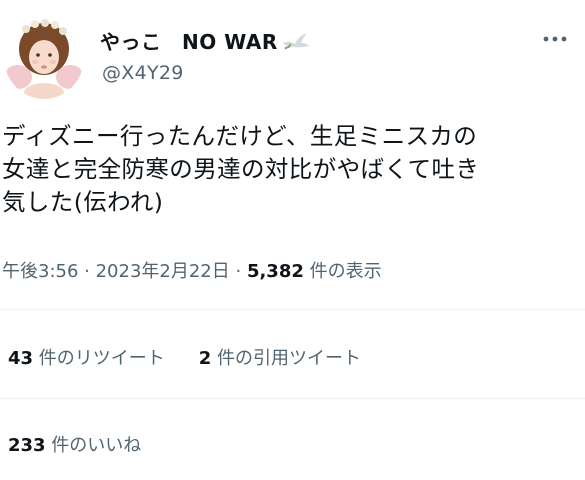 The height and width of the screenshot is (480, 585). Describe the element at coordinates (143, 73) in the screenshot. I see `user-handle: @X4Y29` at that location.